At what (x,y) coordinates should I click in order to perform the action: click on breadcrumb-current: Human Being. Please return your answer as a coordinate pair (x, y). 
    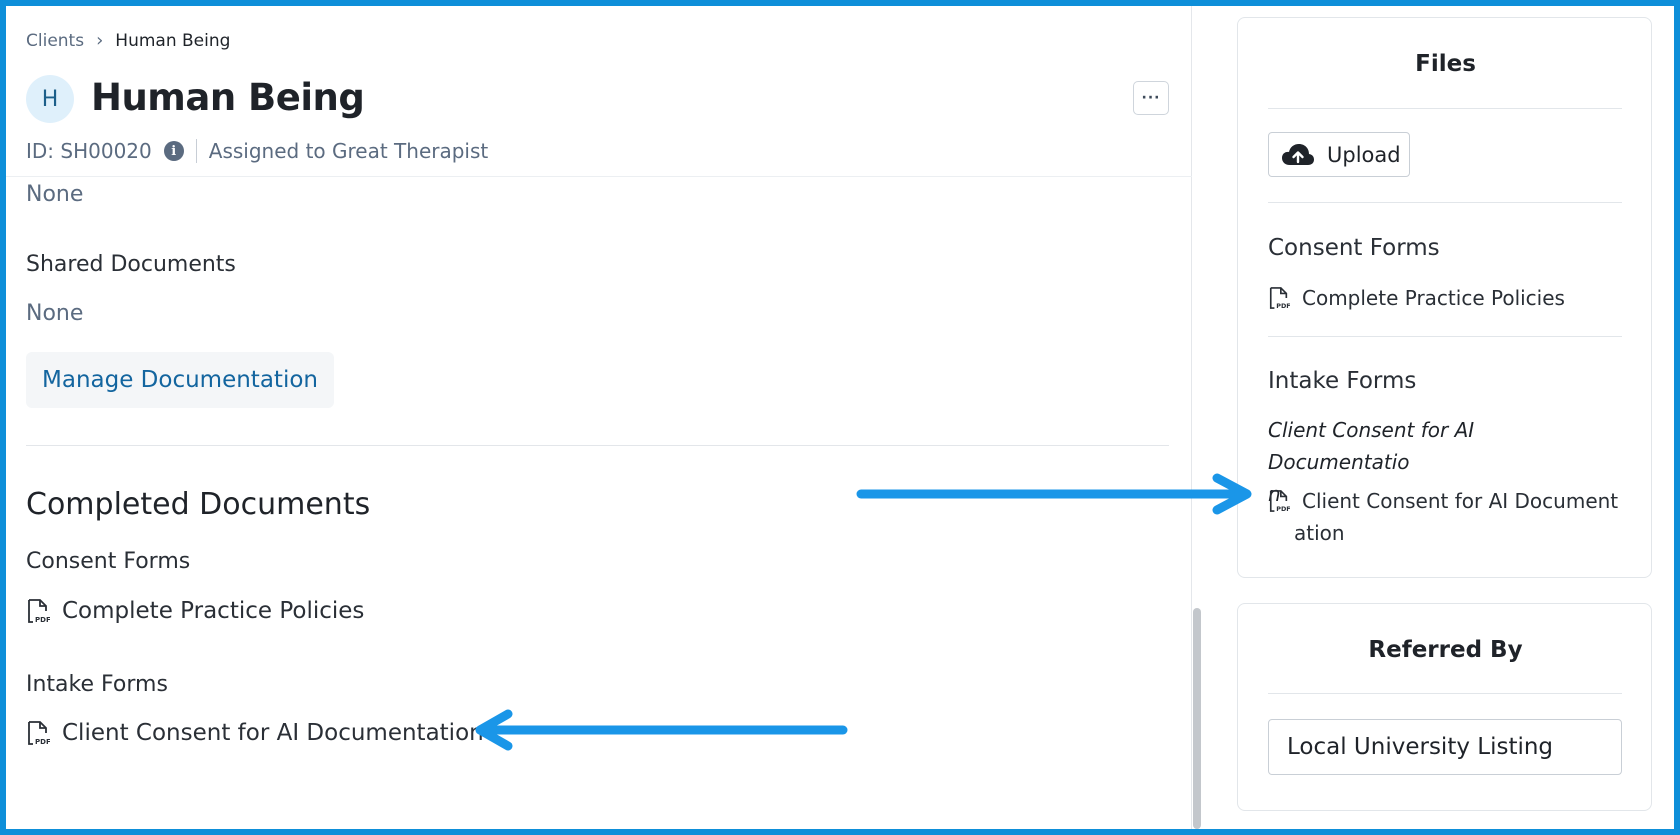
    Looking at the image, I should click on (173, 40).